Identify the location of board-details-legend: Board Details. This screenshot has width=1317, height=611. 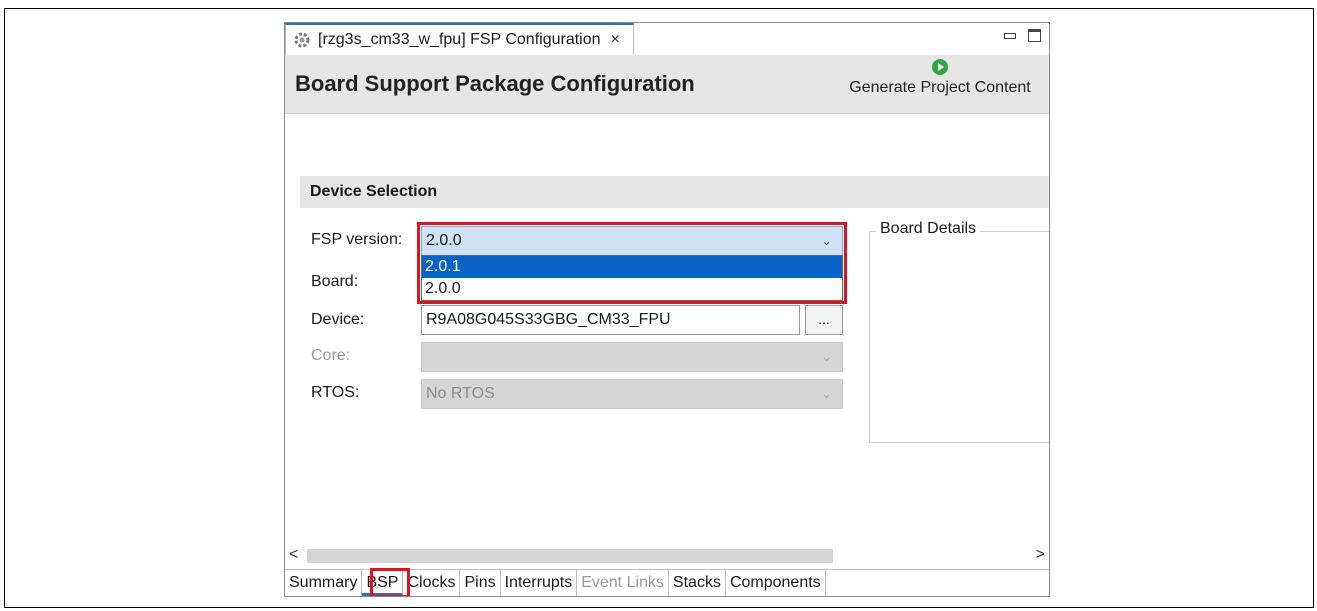
(928, 229).